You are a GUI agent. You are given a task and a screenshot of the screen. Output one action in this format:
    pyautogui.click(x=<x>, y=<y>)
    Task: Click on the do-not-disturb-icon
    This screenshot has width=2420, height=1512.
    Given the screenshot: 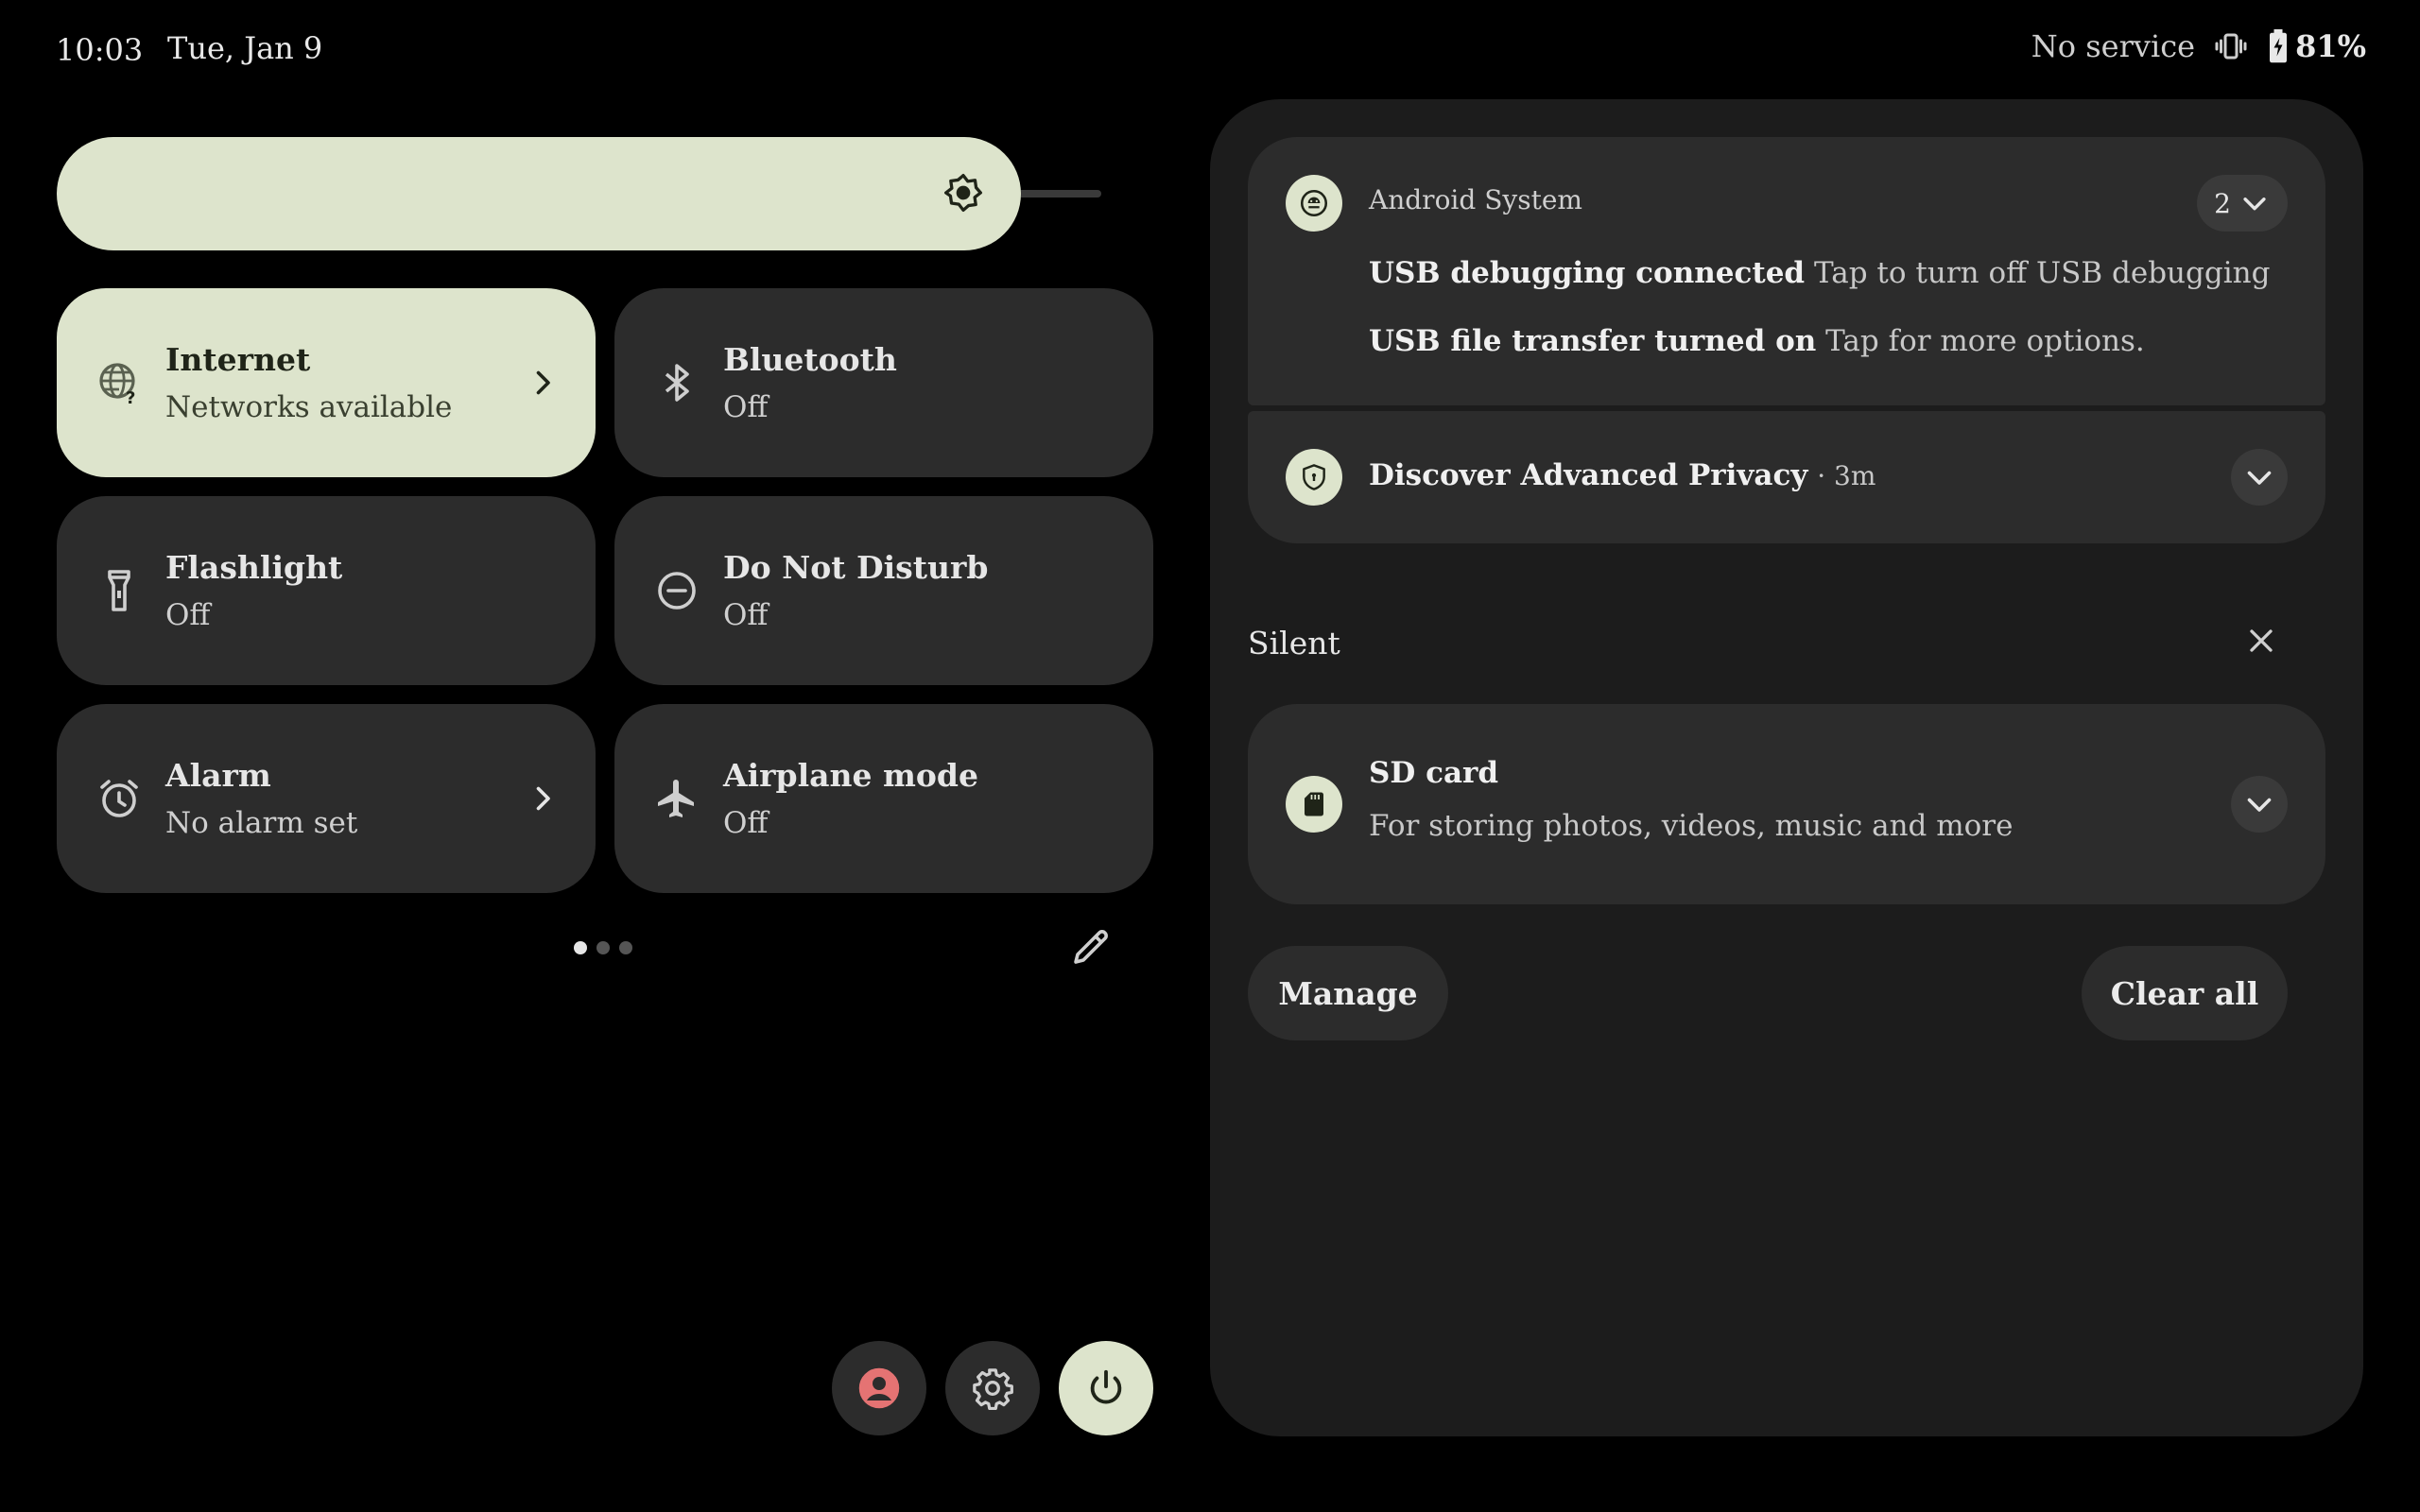 What is the action you would take?
    pyautogui.click(x=677, y=590)
    